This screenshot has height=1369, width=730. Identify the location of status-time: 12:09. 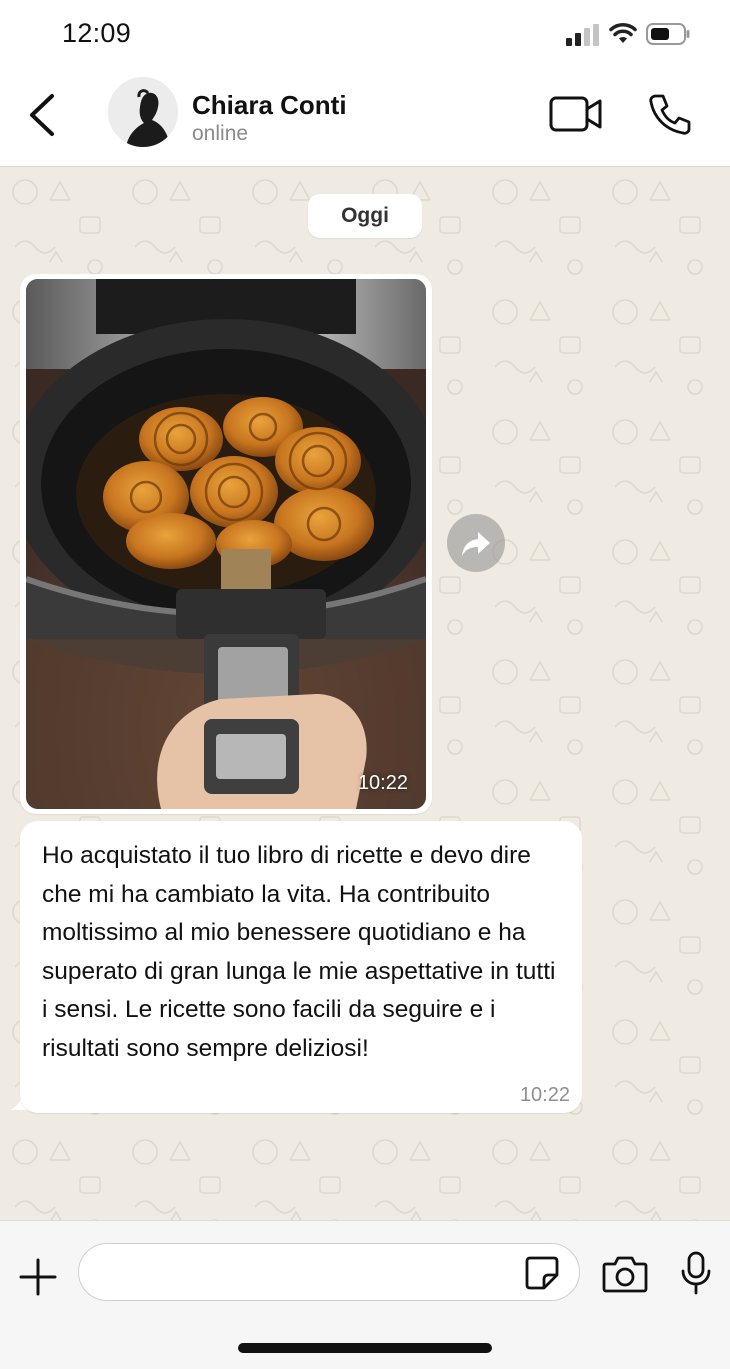
(97, 33).